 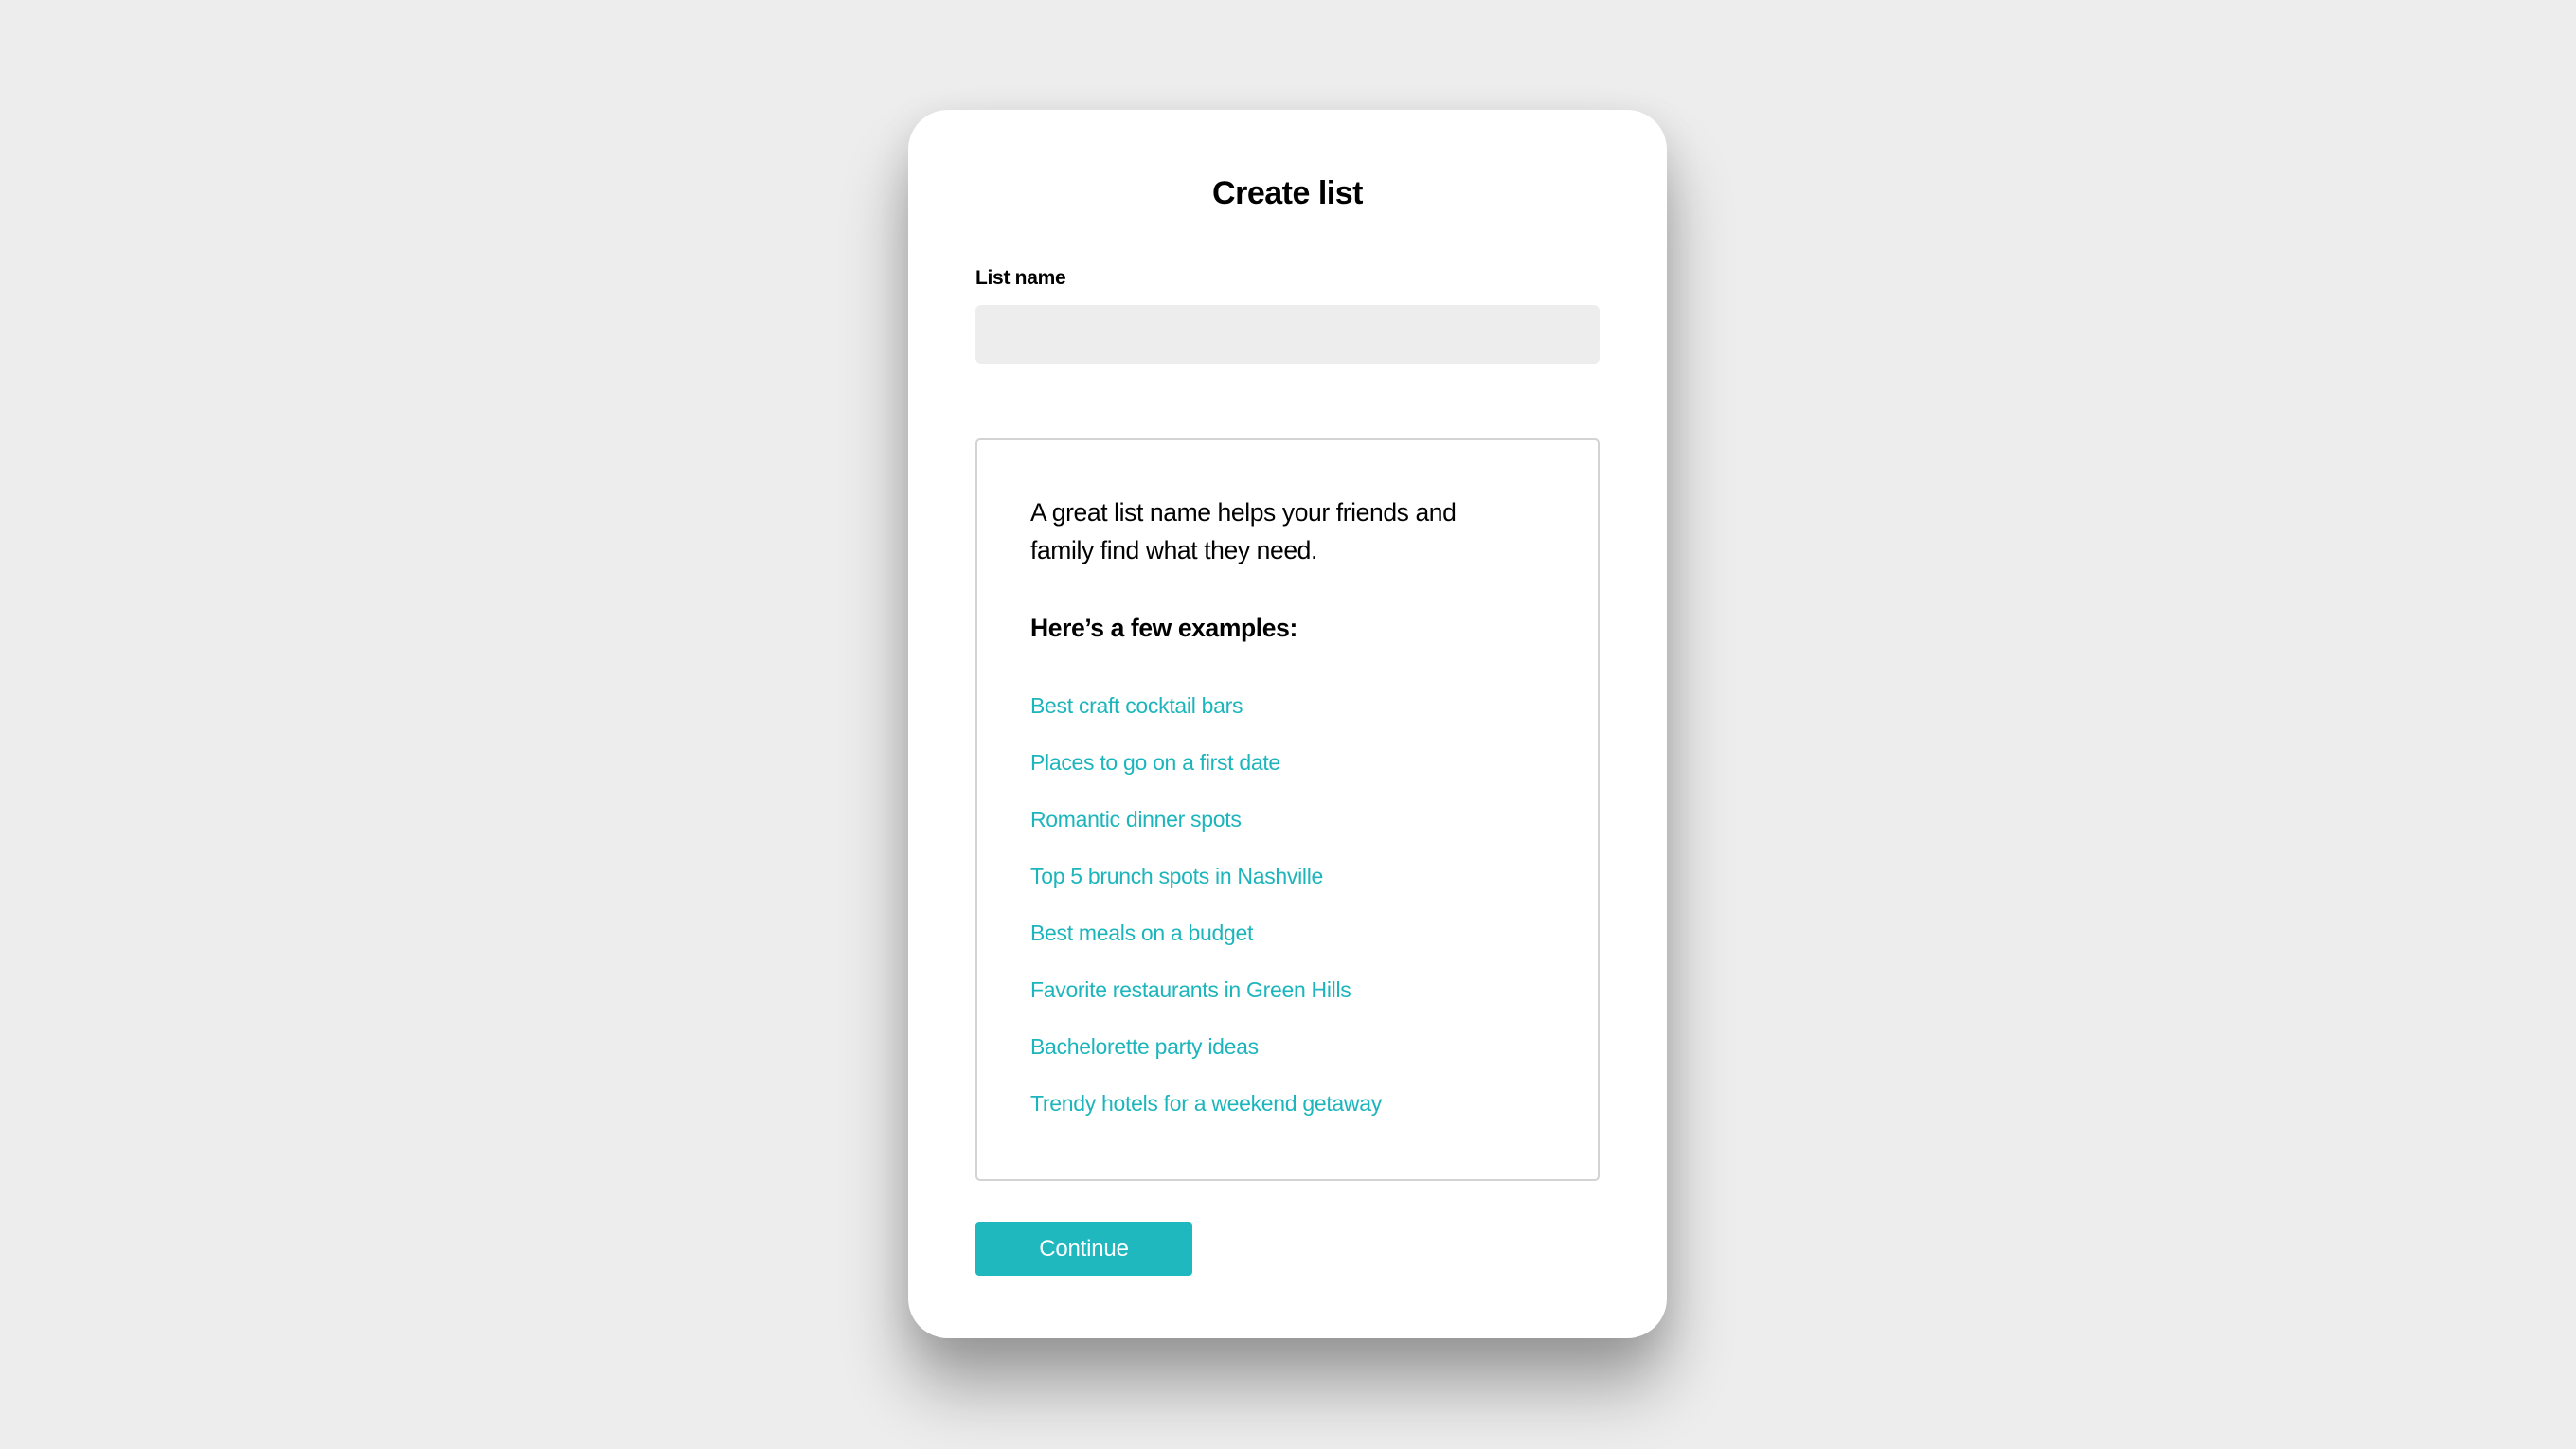 What do you see at coordinates (1136, 819) in the screenshot?
I see `example-suggestion-link: Romantic dinner spots` at bounding box center [1136, 819].